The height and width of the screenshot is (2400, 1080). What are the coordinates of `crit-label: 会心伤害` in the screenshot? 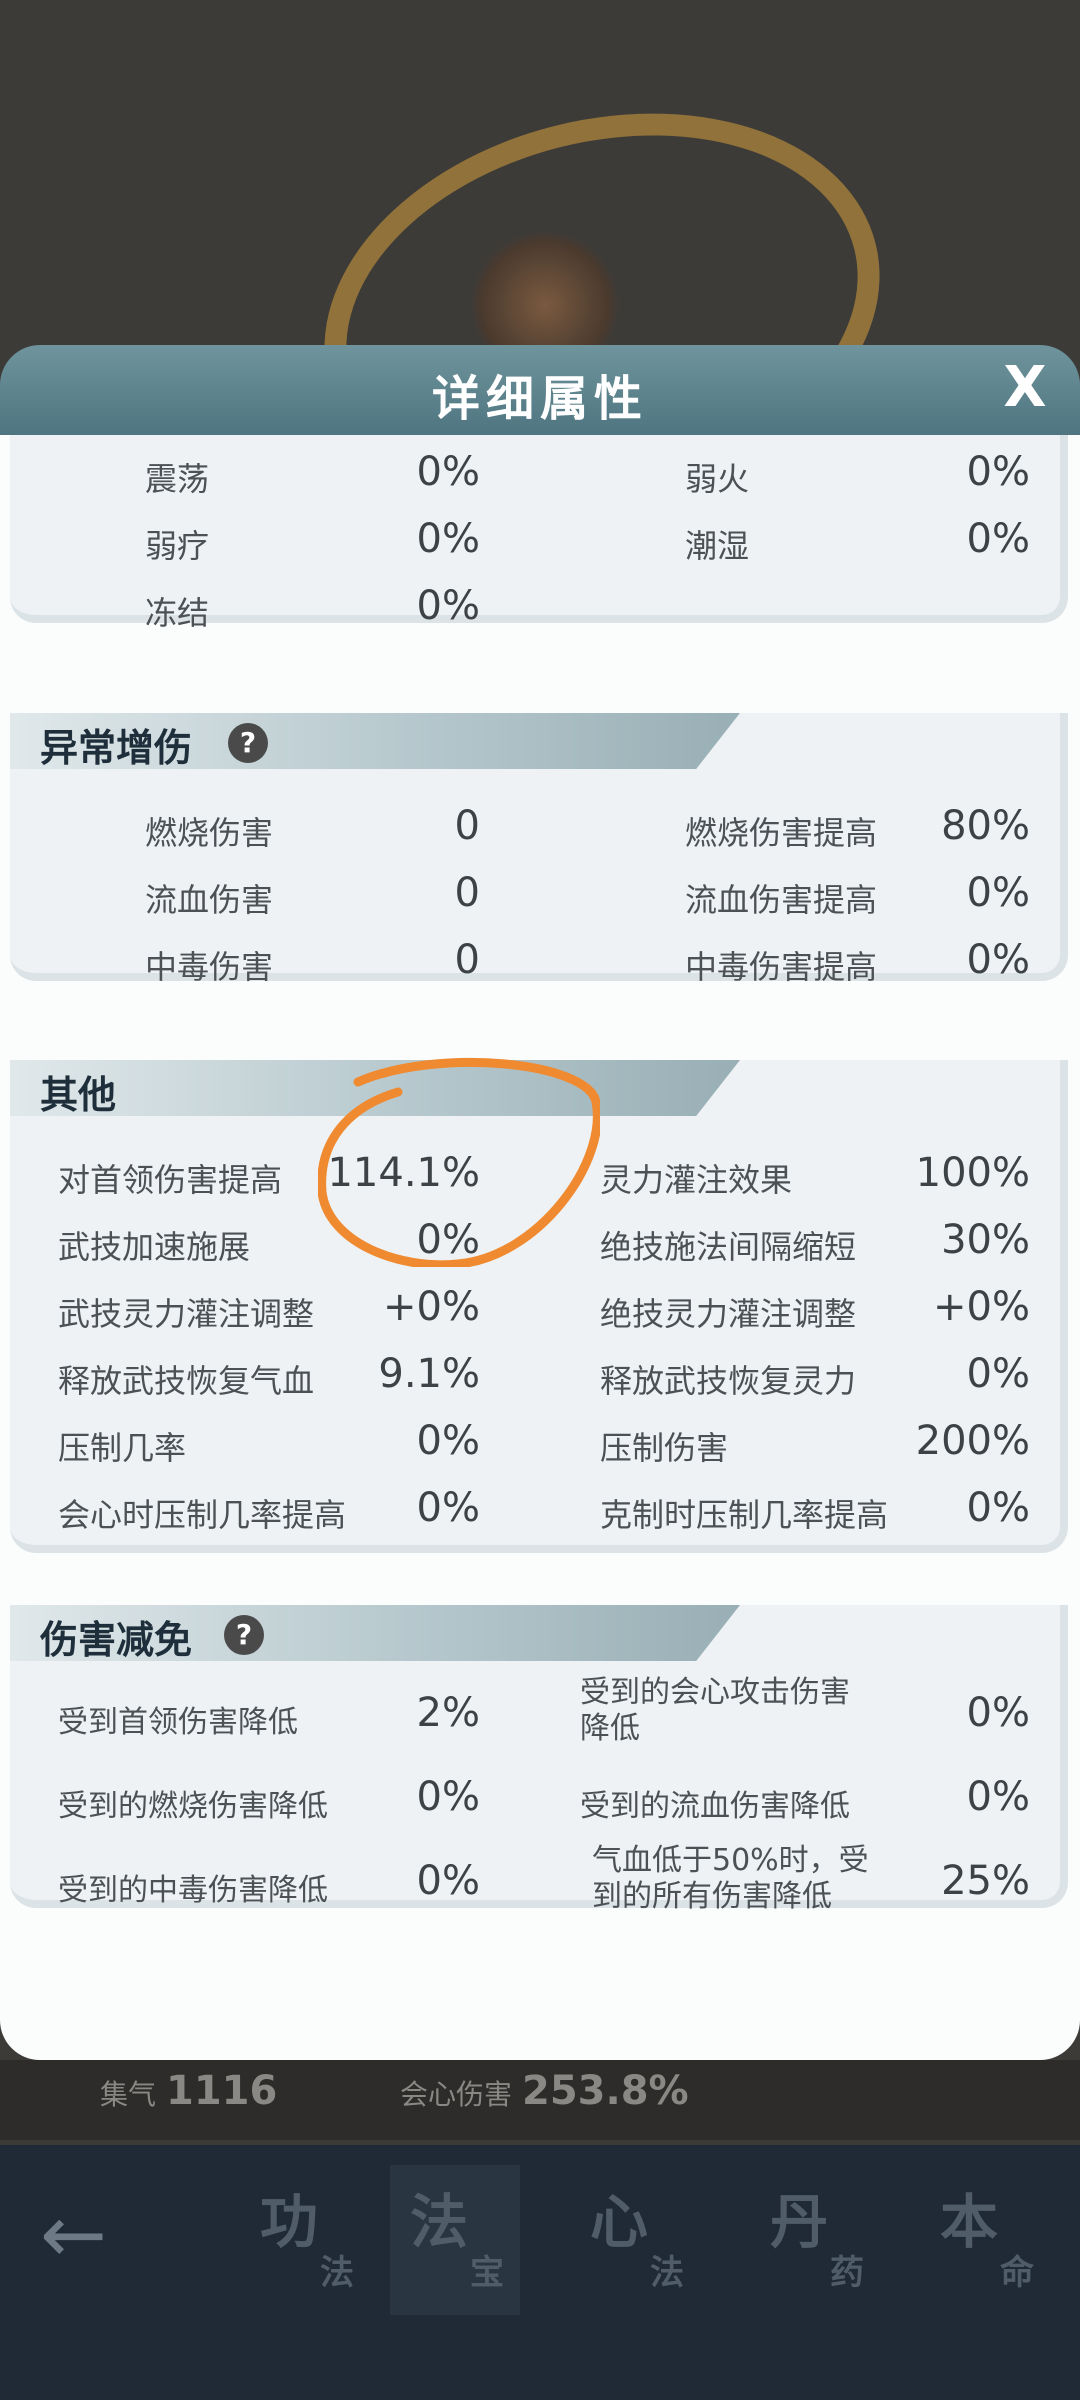 It's located at (456, 2094).